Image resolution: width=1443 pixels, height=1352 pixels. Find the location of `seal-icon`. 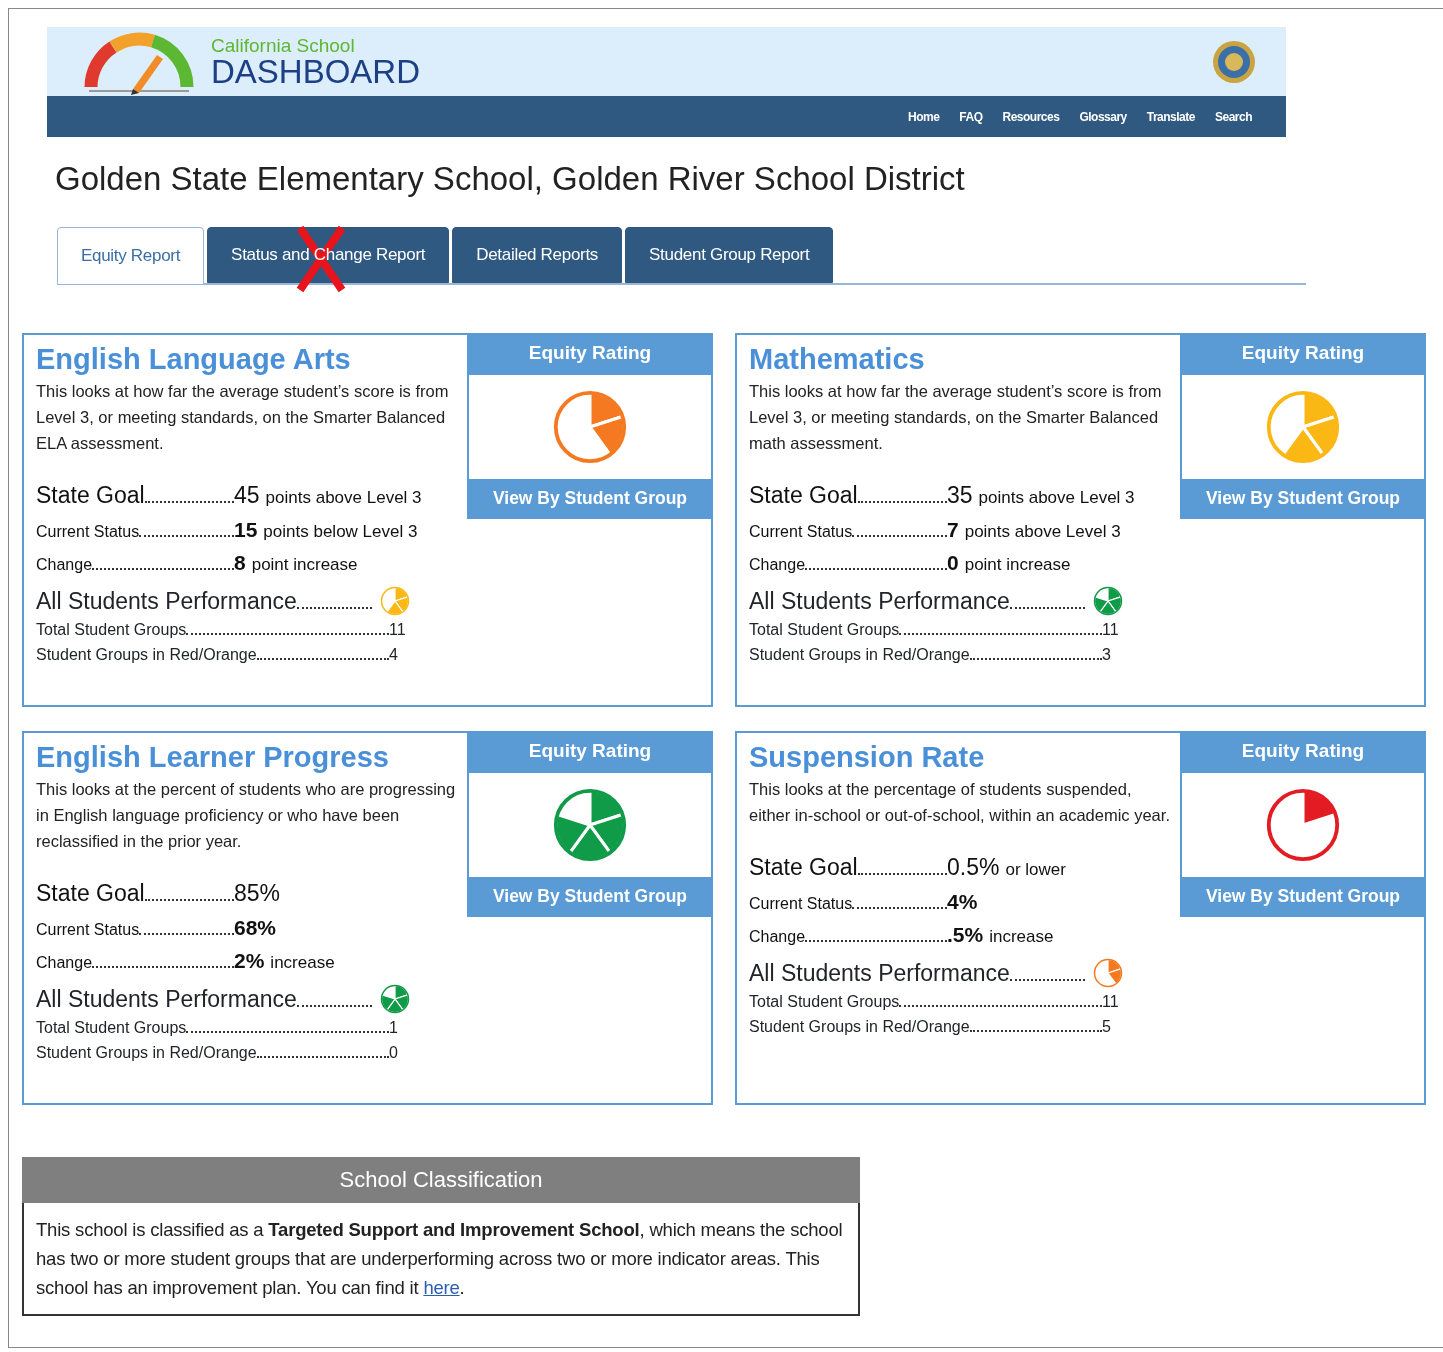

seal-icon is located at coordinates (1234, 61).